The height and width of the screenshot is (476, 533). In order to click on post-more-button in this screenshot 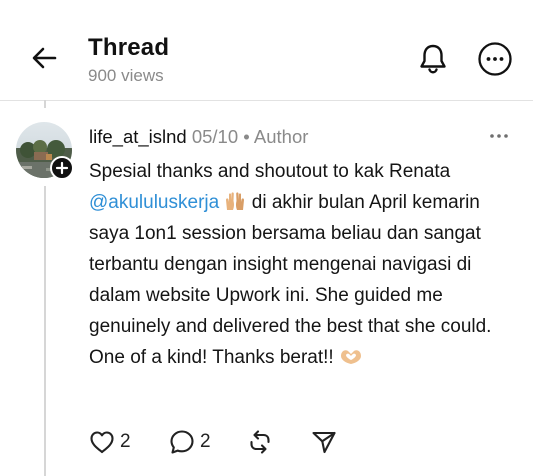, I will do `click(500, 136)`.